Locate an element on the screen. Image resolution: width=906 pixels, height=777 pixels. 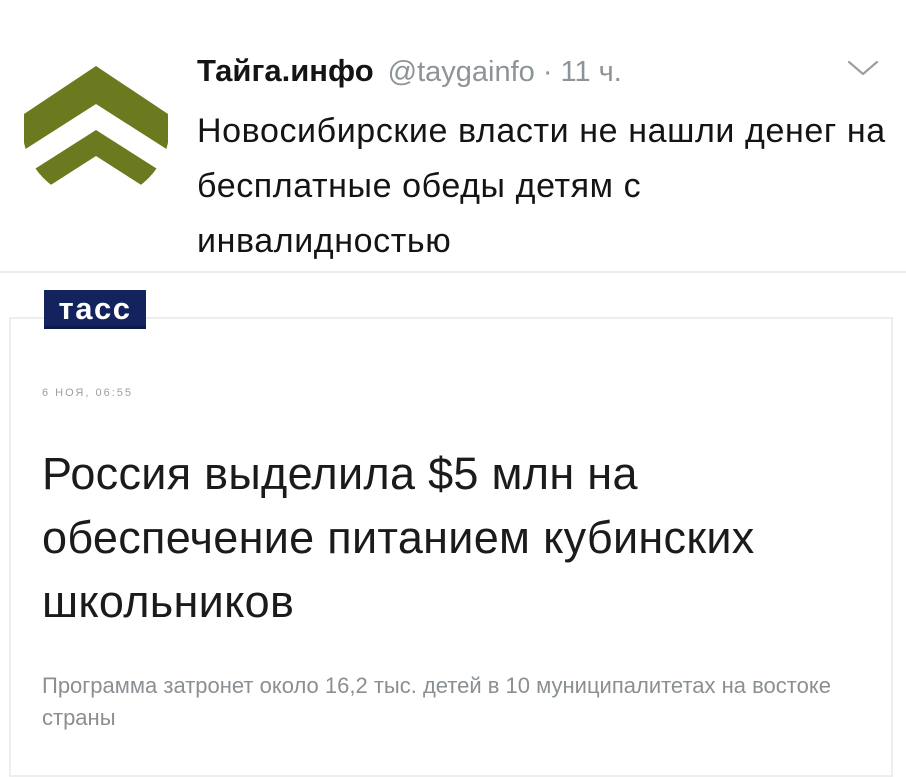
chevron-down-icon is located at coordinates (863, 68).